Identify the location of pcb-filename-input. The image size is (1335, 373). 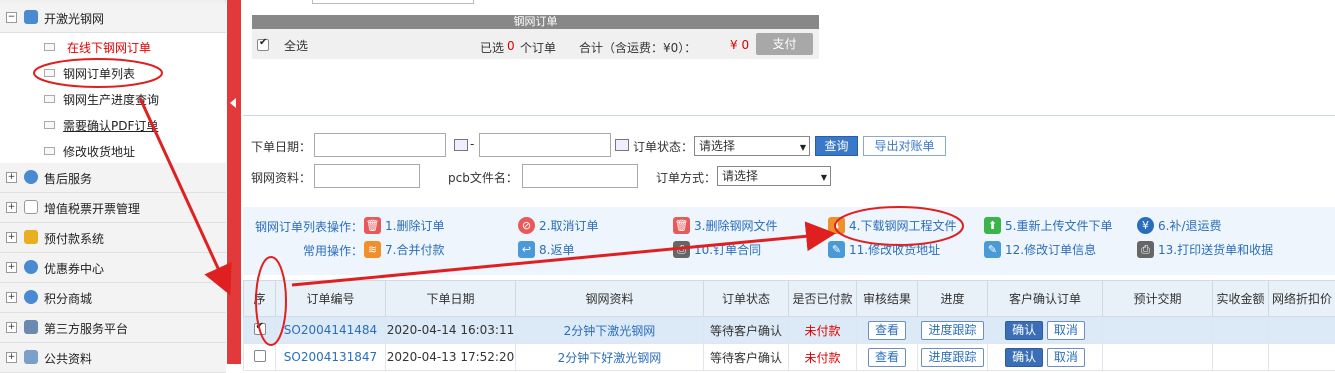
(580, 176).